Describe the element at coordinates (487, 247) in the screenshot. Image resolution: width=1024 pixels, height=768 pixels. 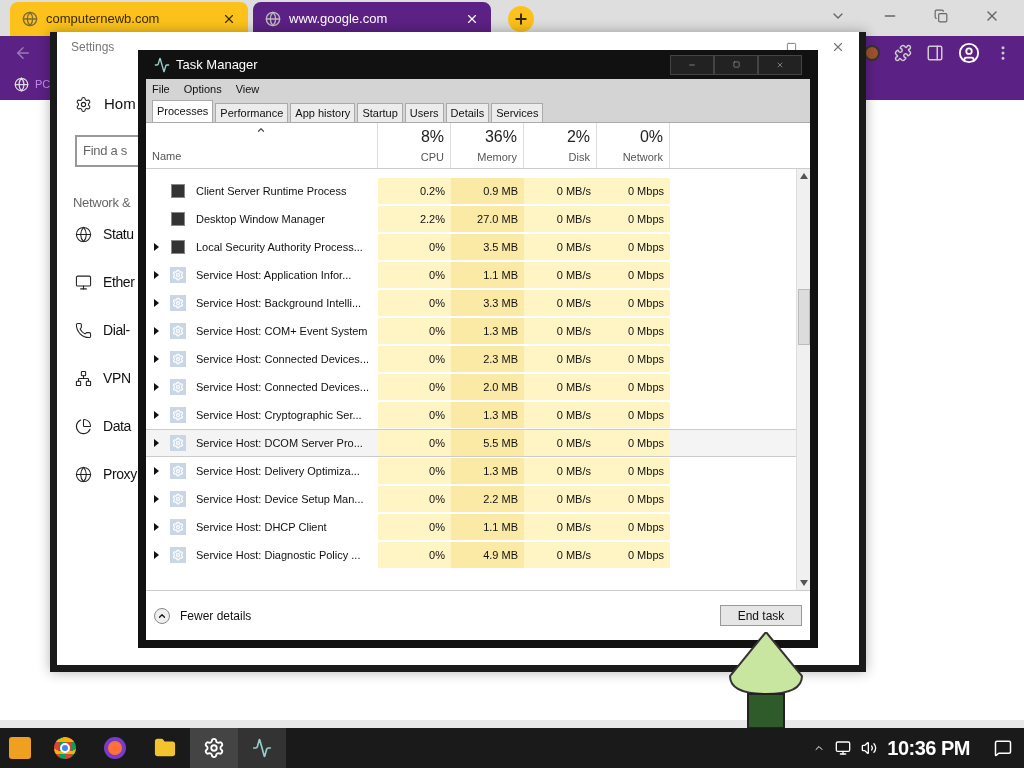
I see `table-cell: 3.5 MB` at that location.